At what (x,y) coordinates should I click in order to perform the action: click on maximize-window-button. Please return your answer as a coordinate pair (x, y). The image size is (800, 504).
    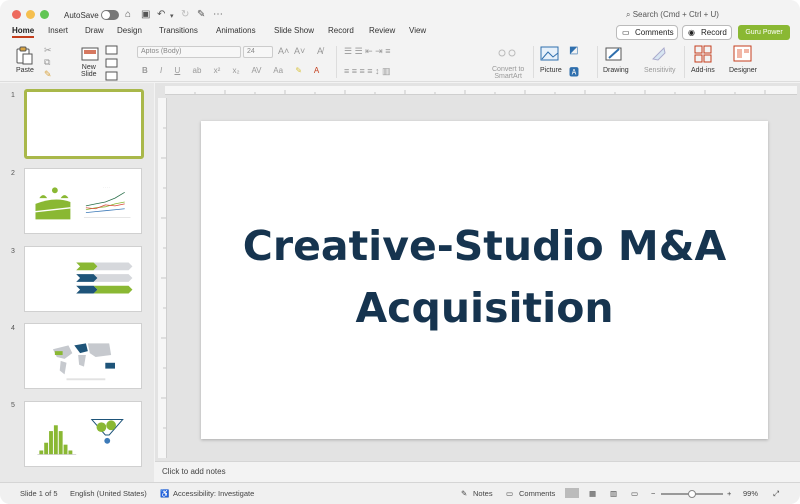
    Looking at the image, I should click on (44, 14).